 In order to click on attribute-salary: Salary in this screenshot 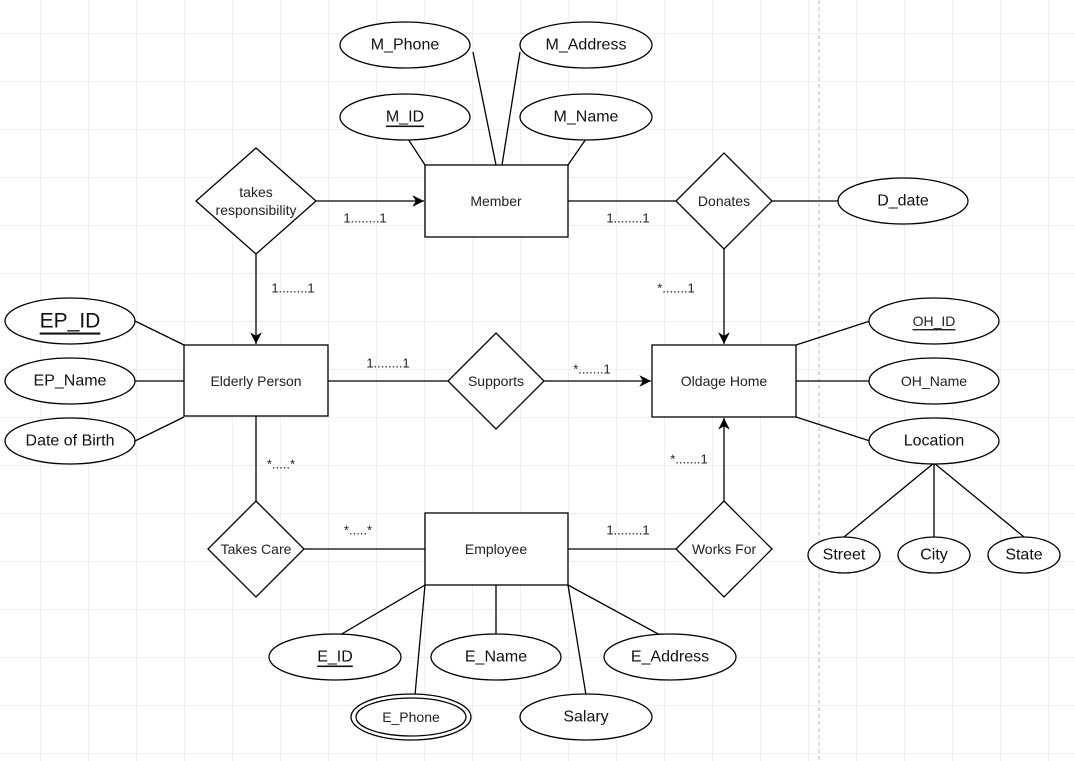, I will do `click(586, 717)`.